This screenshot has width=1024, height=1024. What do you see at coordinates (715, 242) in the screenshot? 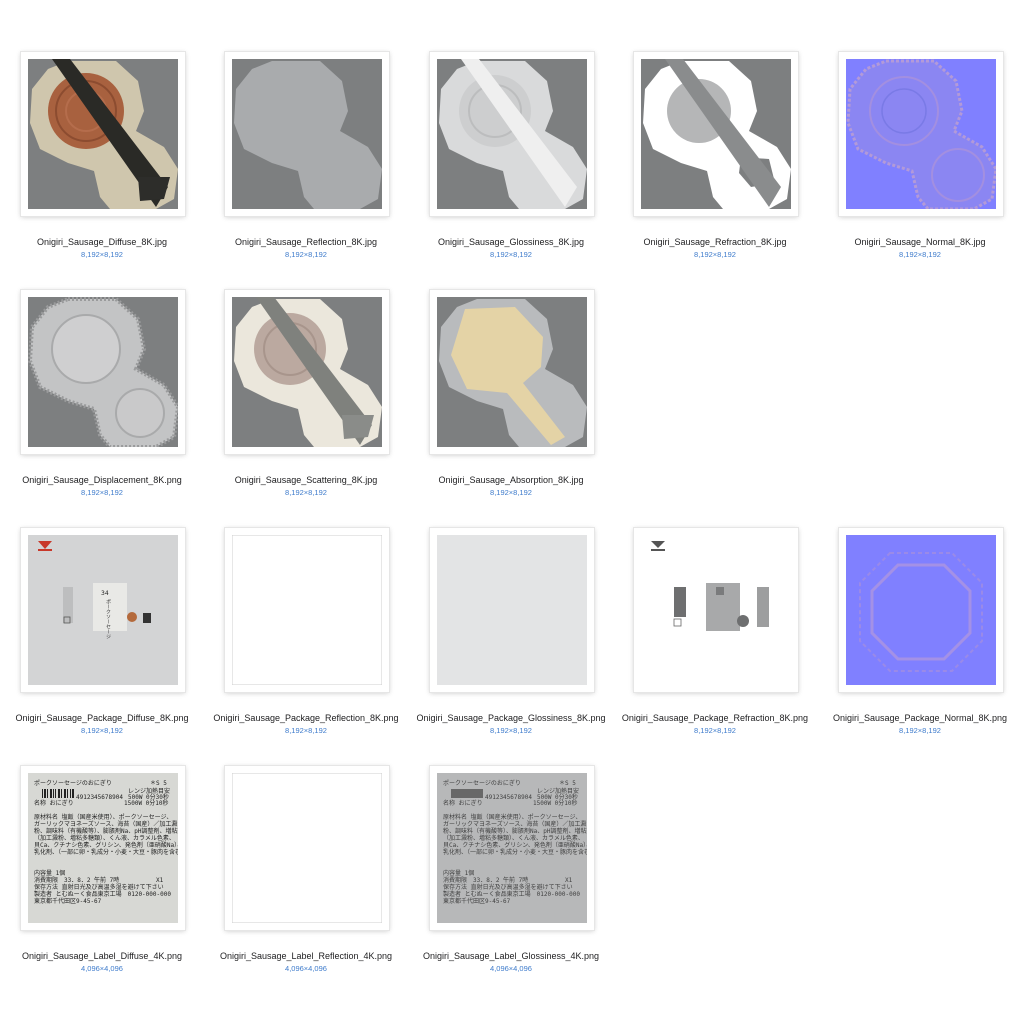
I see `file-name: Onigiri_Sausage_Refraction_8K.jpg` at bounding box center [715, 242].